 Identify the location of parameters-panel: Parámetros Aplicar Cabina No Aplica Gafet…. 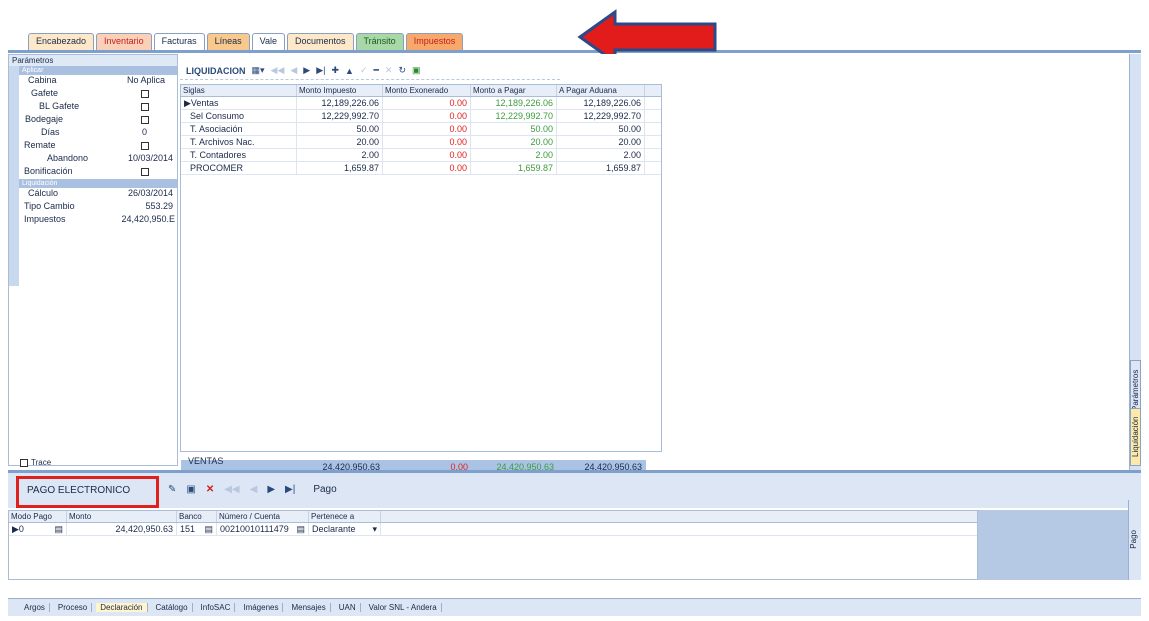
(93, 260).